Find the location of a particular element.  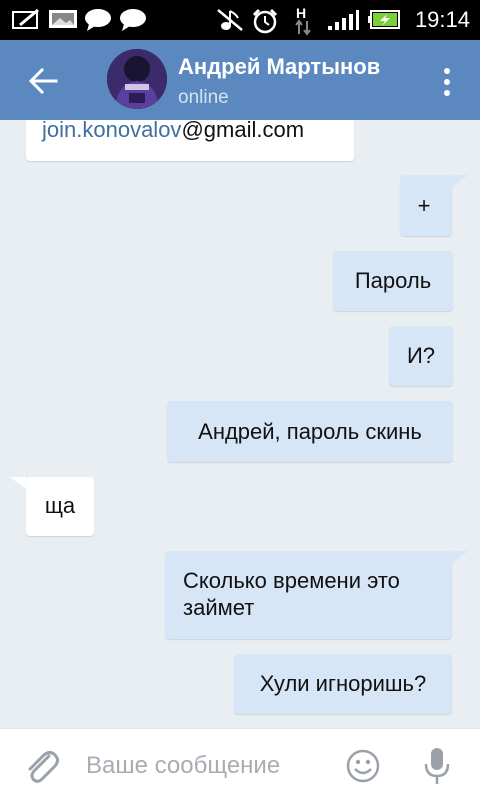

muted-icon is located at coordinates (230, 20).